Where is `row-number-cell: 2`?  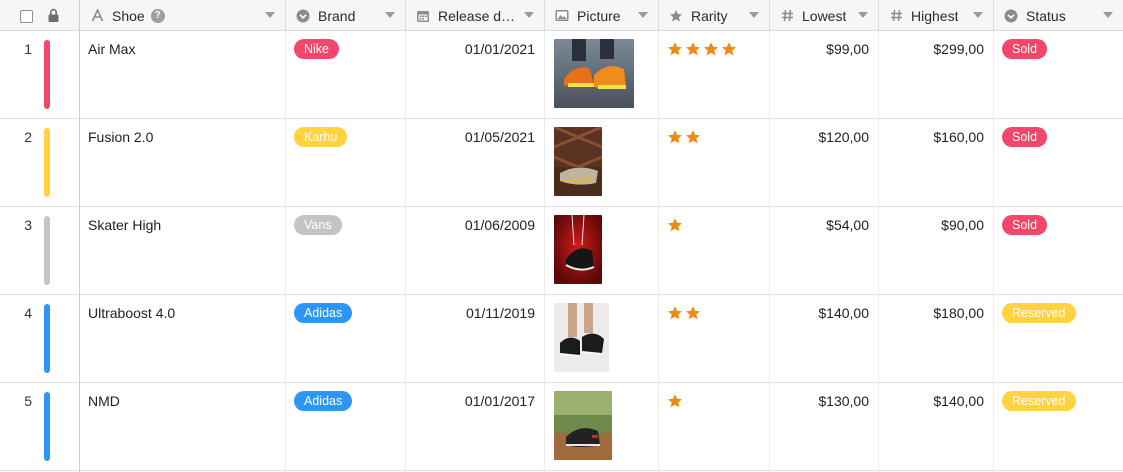
row-number-cell: 2 is located at coordinates (26, 162).